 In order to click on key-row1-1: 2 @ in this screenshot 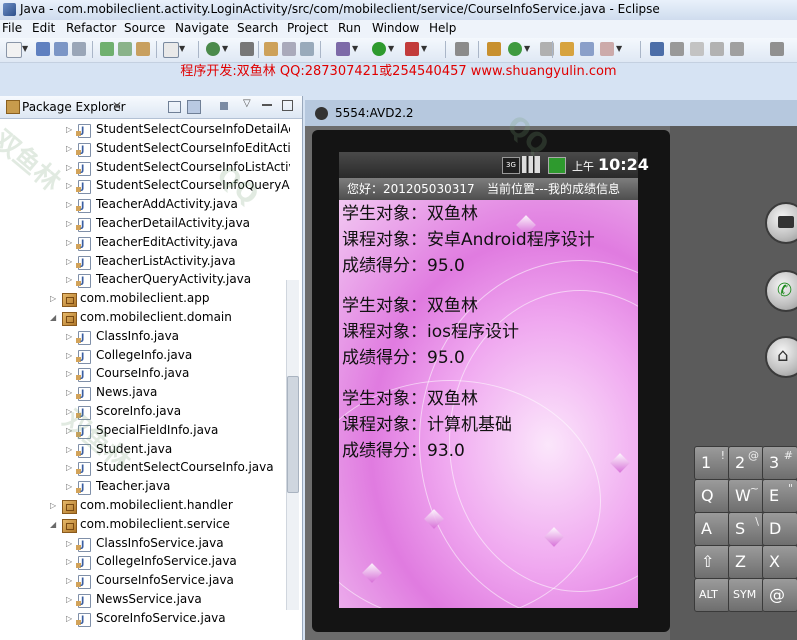, I will do `click(746, 463)`.